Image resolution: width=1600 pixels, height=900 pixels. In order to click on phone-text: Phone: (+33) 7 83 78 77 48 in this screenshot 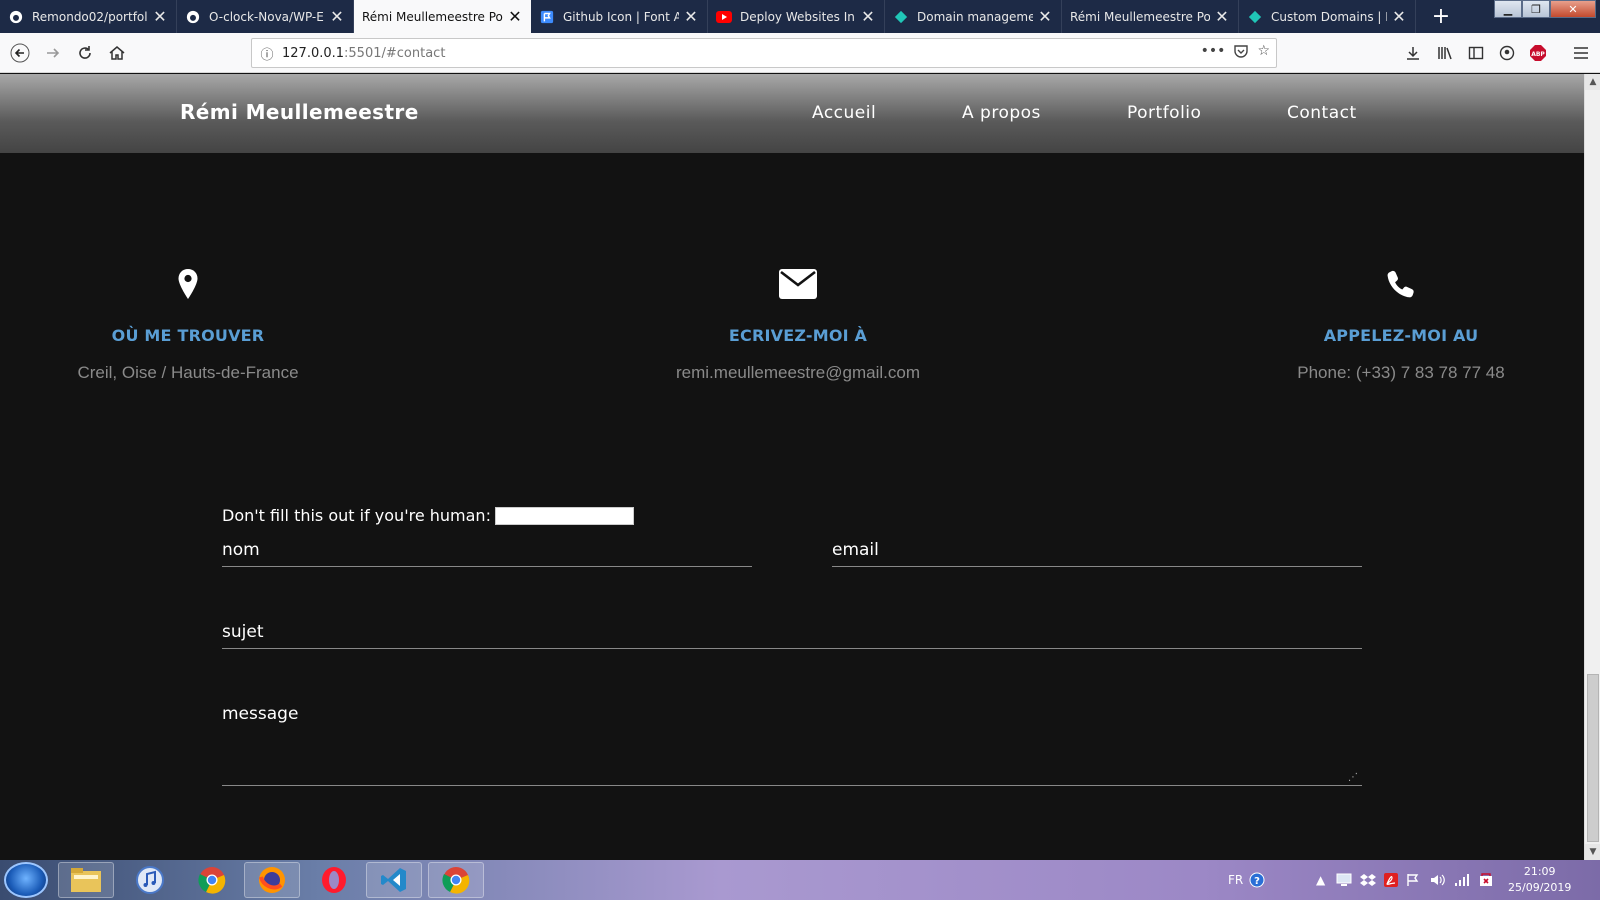, I will do `click(1392, 373)`.